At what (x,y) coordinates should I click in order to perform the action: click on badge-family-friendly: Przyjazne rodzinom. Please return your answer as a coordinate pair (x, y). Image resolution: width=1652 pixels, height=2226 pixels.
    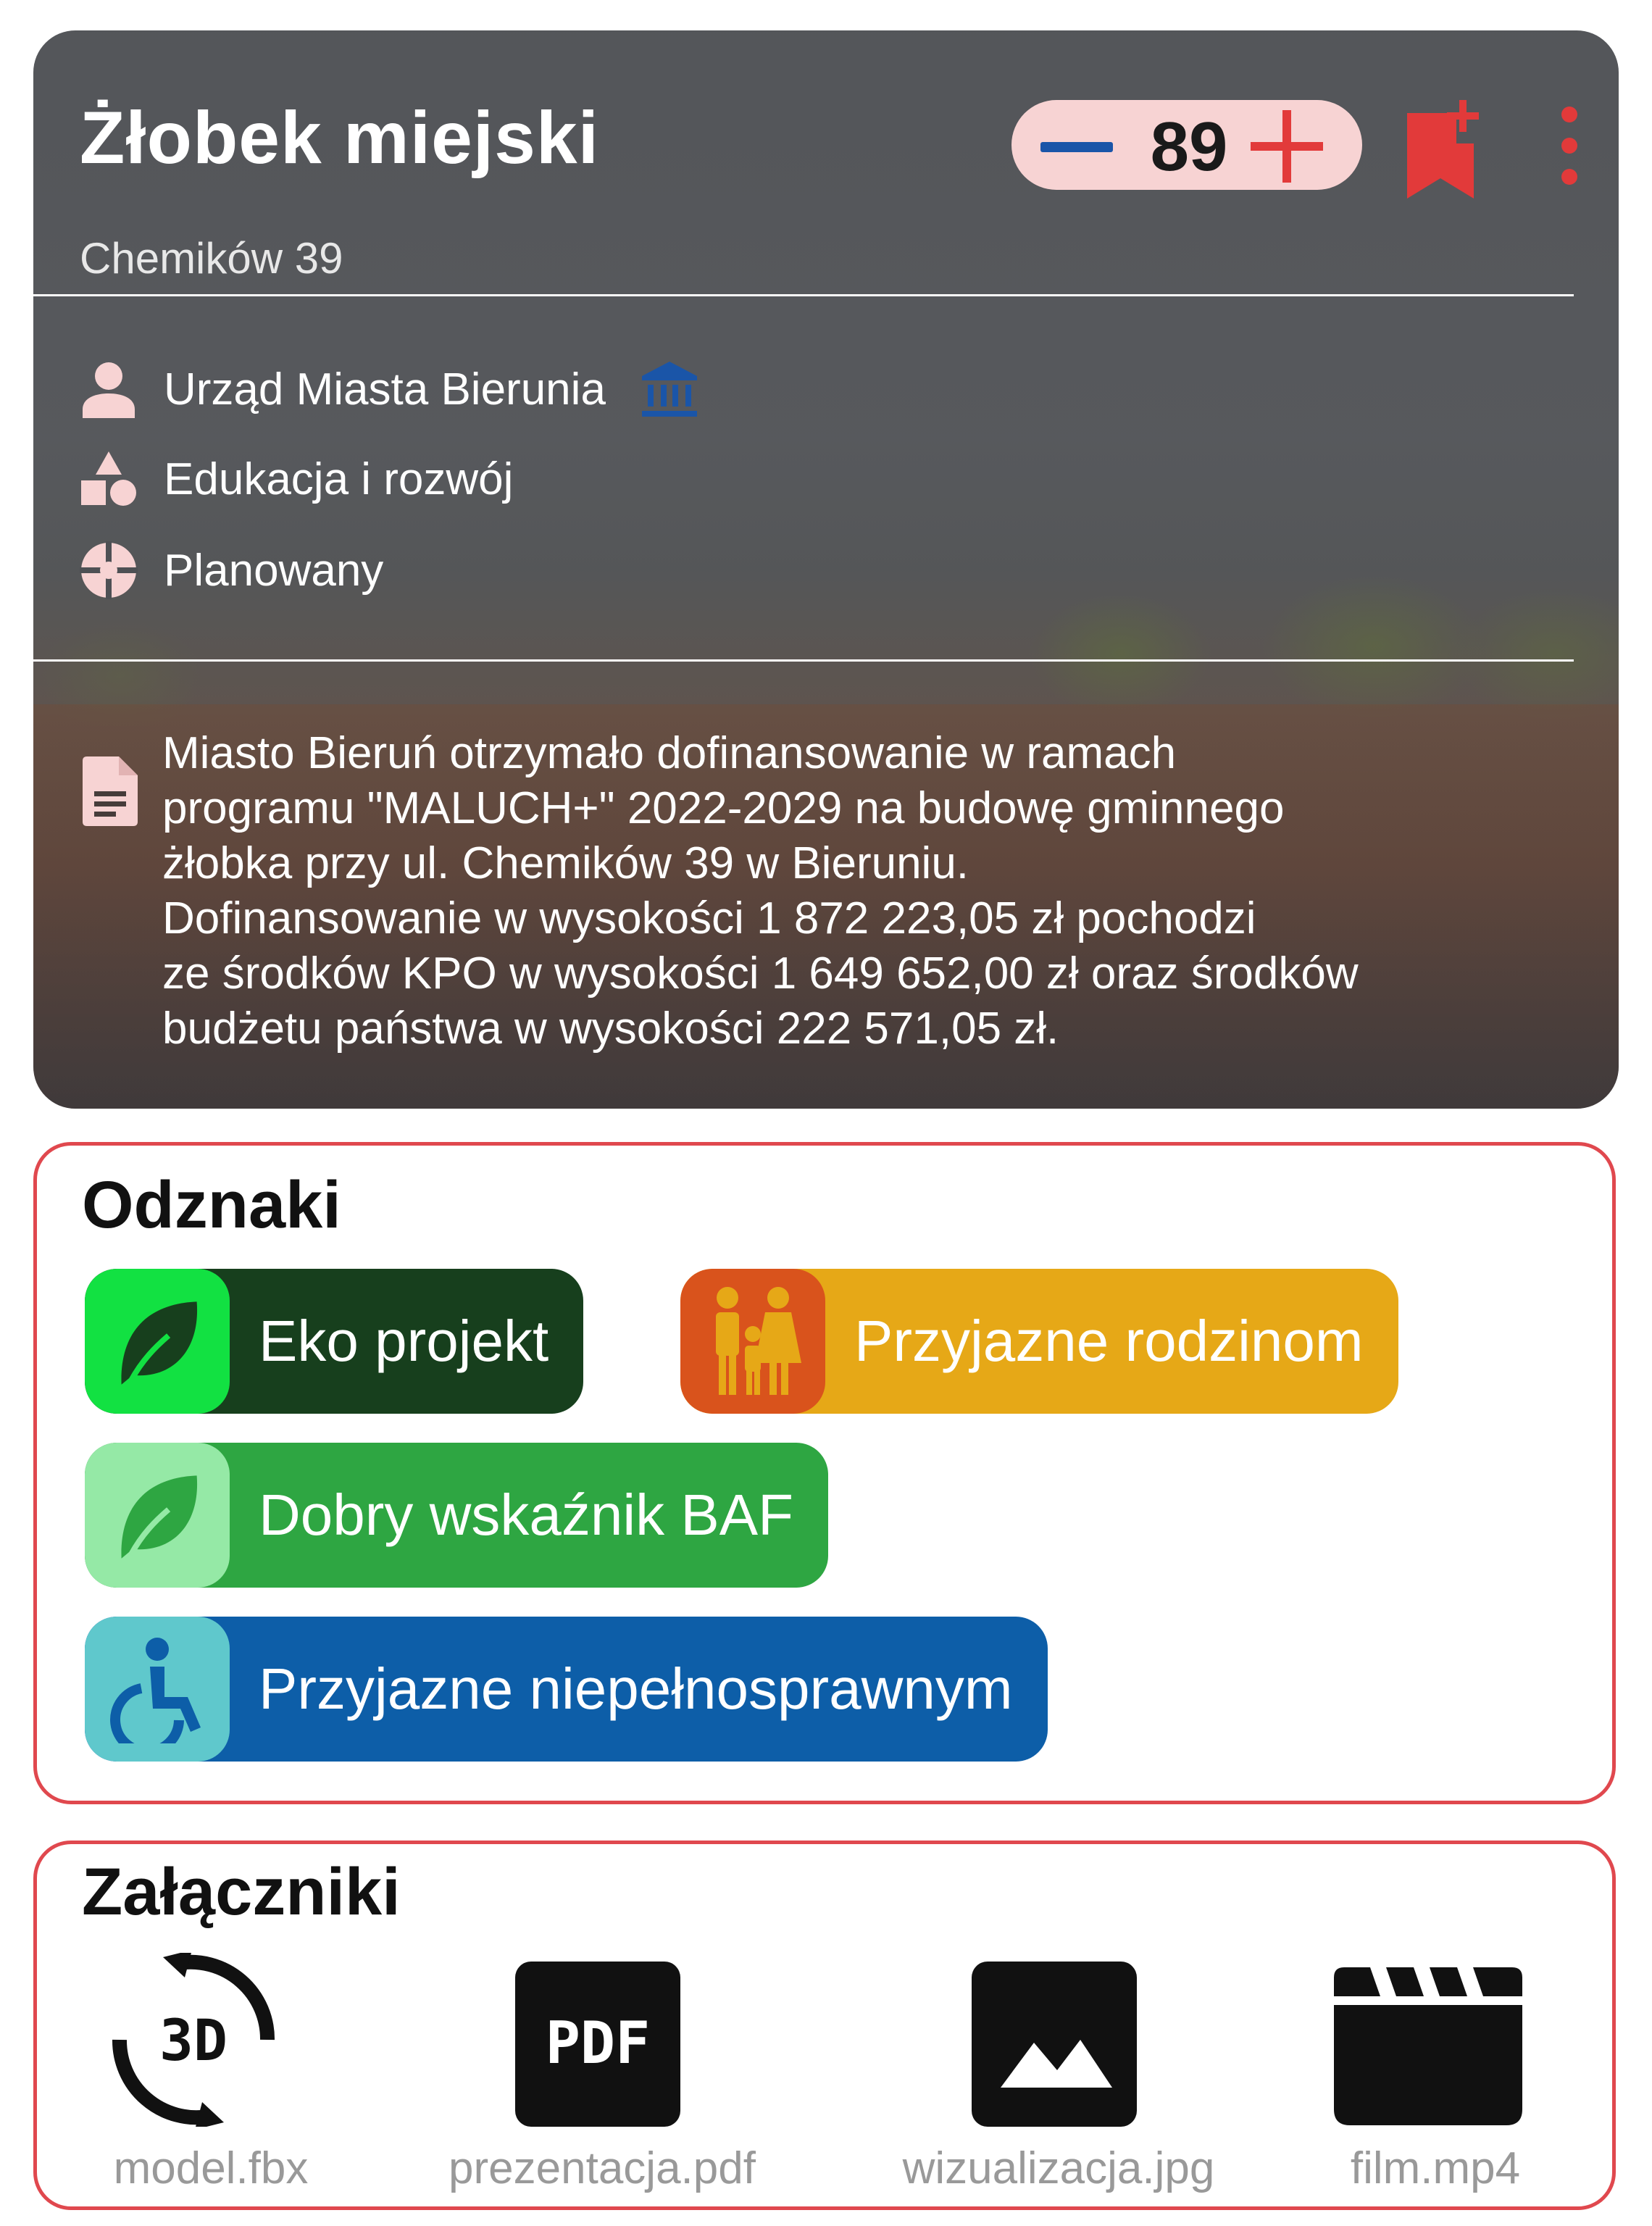
    Looking at the image, I should click on (1039, 1341).